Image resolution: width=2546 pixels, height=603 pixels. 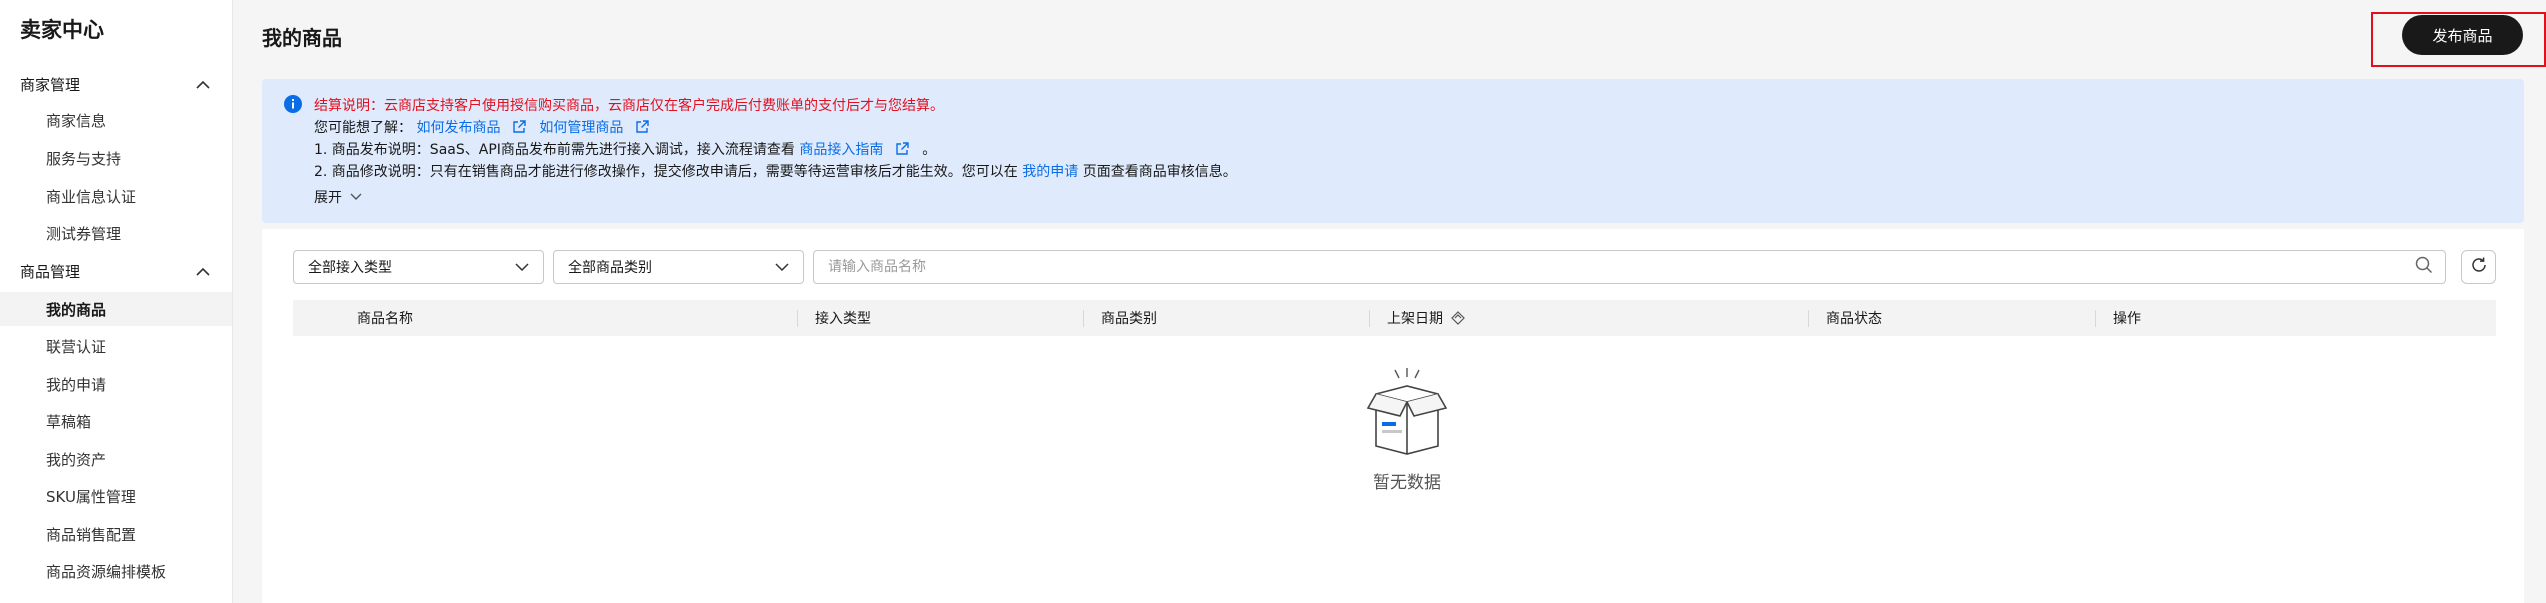 What do you see at coordinates (116, 421) in the screenshot?
I see `sidebar-item-drafts: 草稿箱` at bounding box center [116, 421].